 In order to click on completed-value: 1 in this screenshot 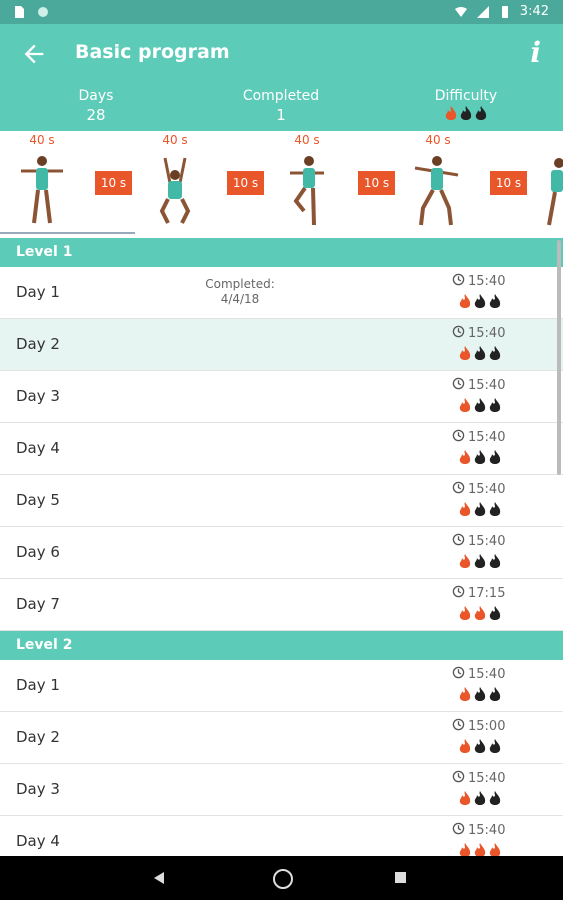, I will do `click(281, 115)`.